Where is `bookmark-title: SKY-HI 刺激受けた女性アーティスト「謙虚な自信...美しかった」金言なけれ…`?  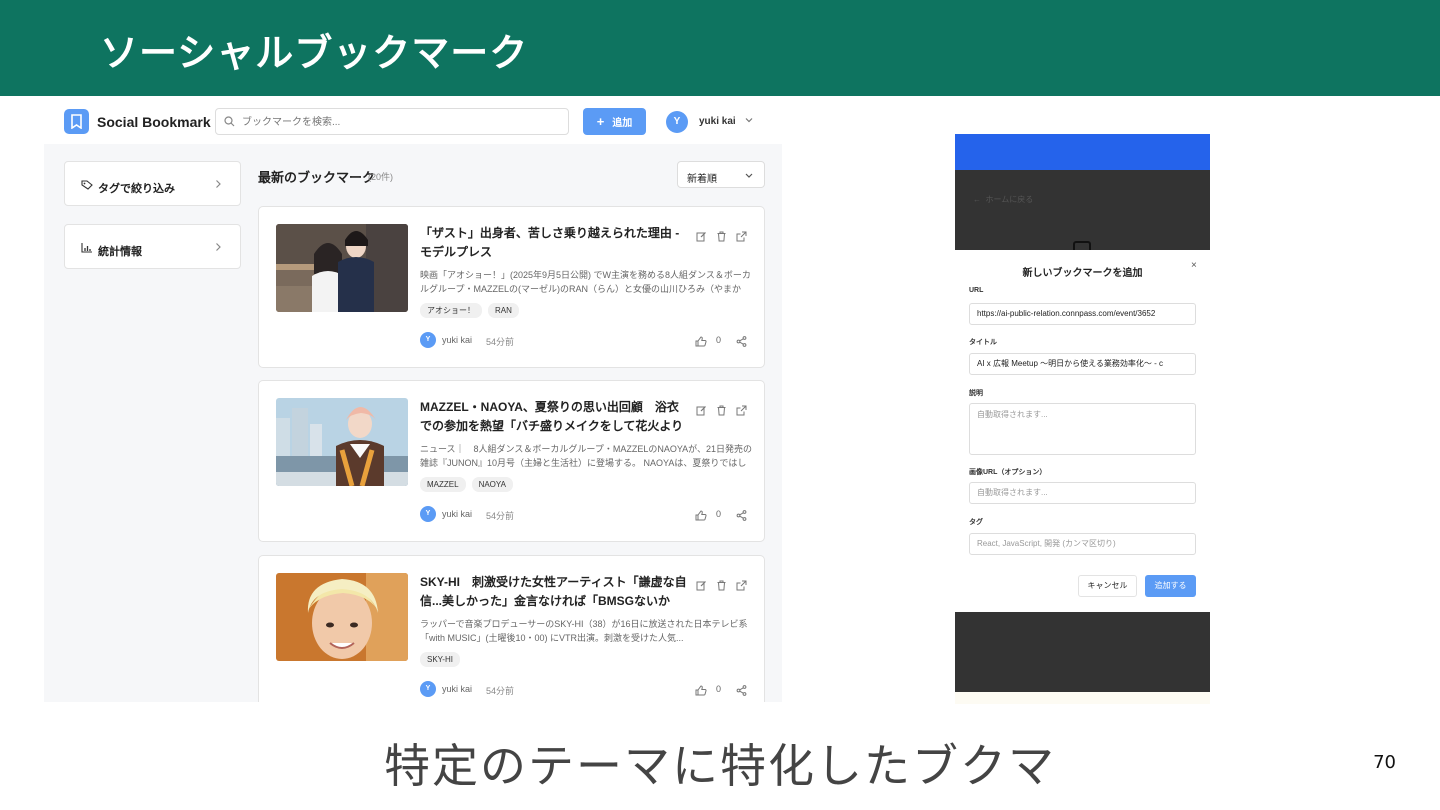 bookmark-title: SKY-HI 刺激受けた女性アーティスト「謙虚な自信...美しかった」金言なけれ… is located at coordinates (555, 592).